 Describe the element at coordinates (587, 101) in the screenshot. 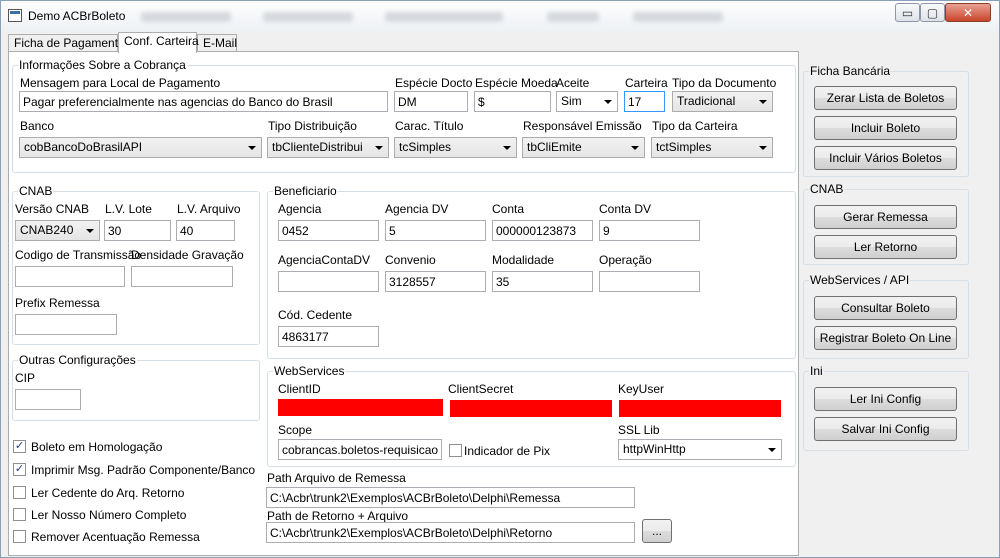

I see `aceite-select: Sim` at that location.